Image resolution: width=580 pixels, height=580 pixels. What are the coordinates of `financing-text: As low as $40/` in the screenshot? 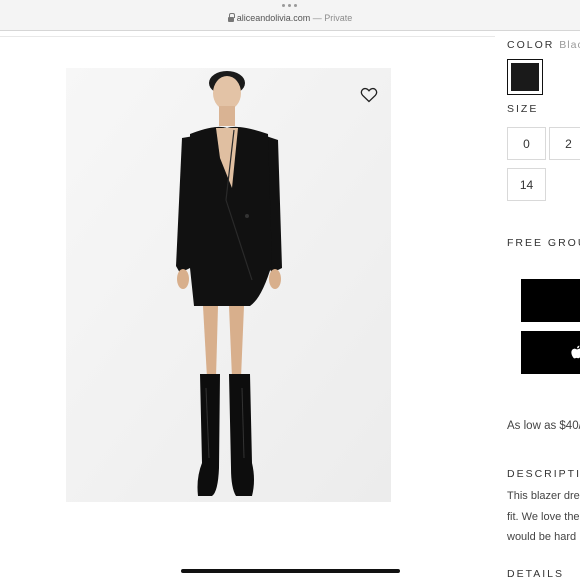 It's located at (543, 426).